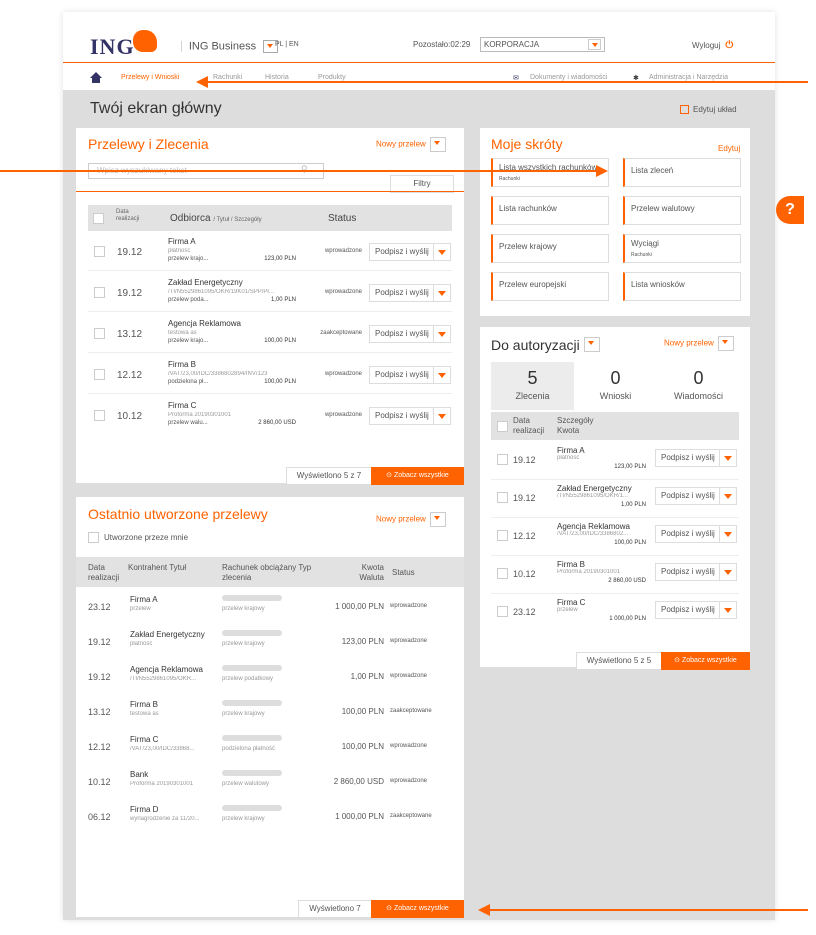 This screenshot has height=935, width=816. I want to click on row-contractor: Zakład Energetyczny, so click(167, 634).